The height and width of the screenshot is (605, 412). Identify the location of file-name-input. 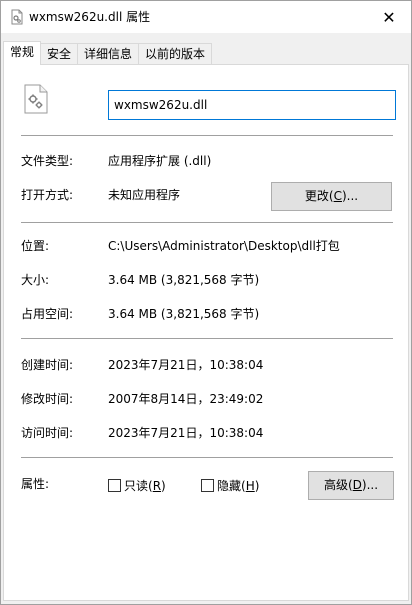
(252, 105).